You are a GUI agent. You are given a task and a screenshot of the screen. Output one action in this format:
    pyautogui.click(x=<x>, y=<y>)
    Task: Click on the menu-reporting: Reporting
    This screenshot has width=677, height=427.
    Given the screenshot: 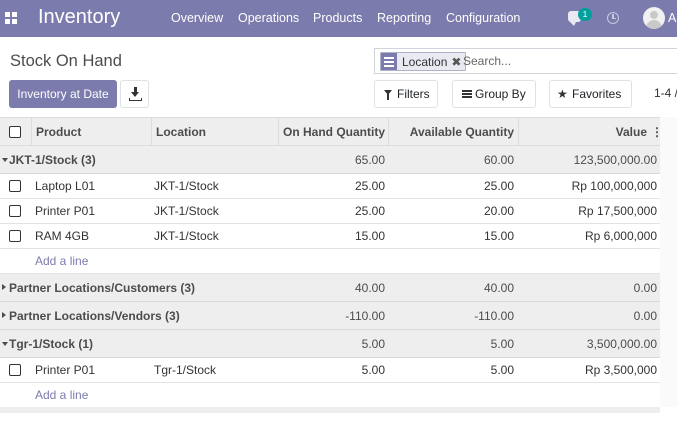 What is the action you would take?
    pyautogui.click(x=404, y=18)
    